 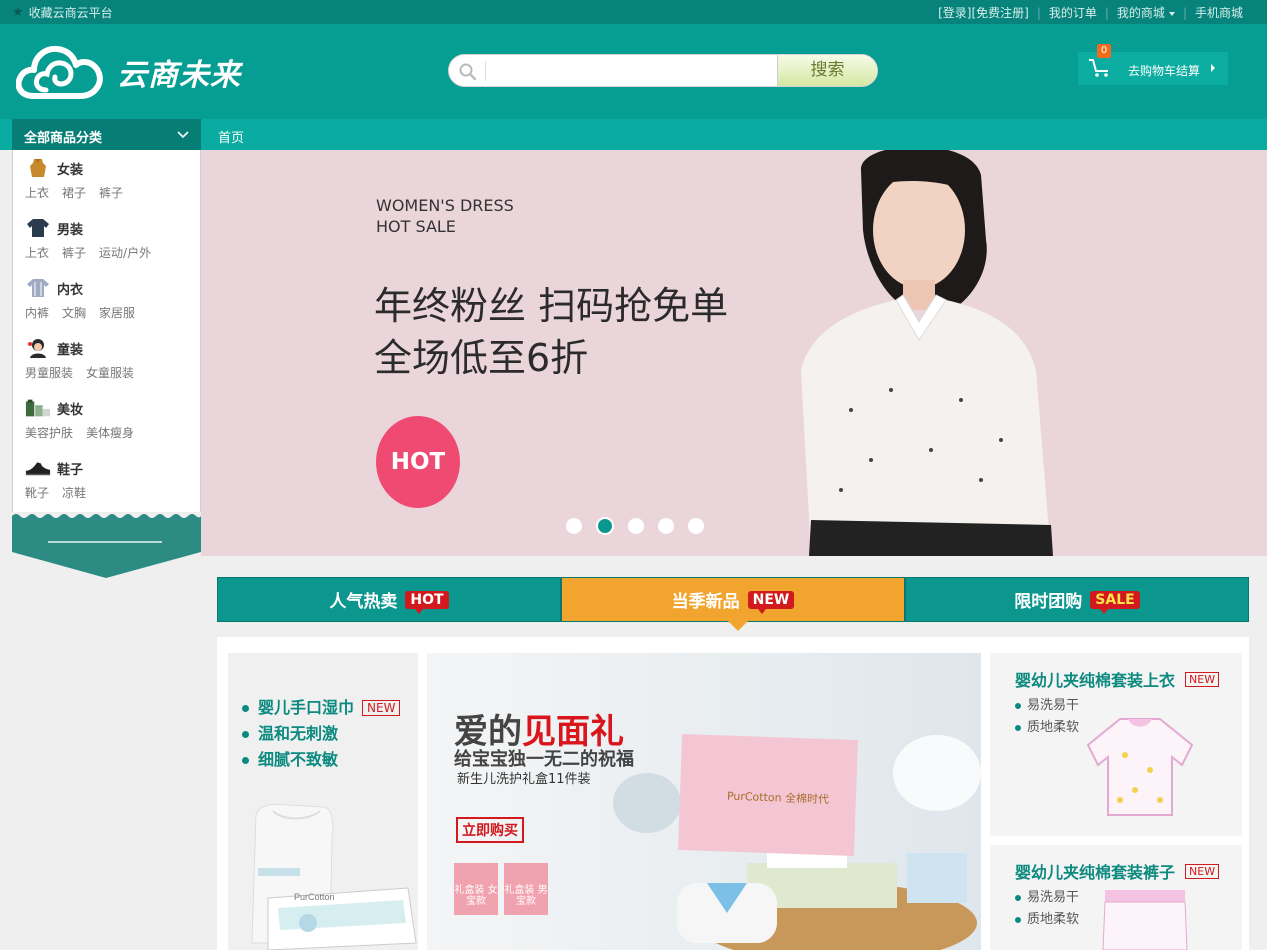 I want to click on category-title: 女装, so click(x=70, y=170).